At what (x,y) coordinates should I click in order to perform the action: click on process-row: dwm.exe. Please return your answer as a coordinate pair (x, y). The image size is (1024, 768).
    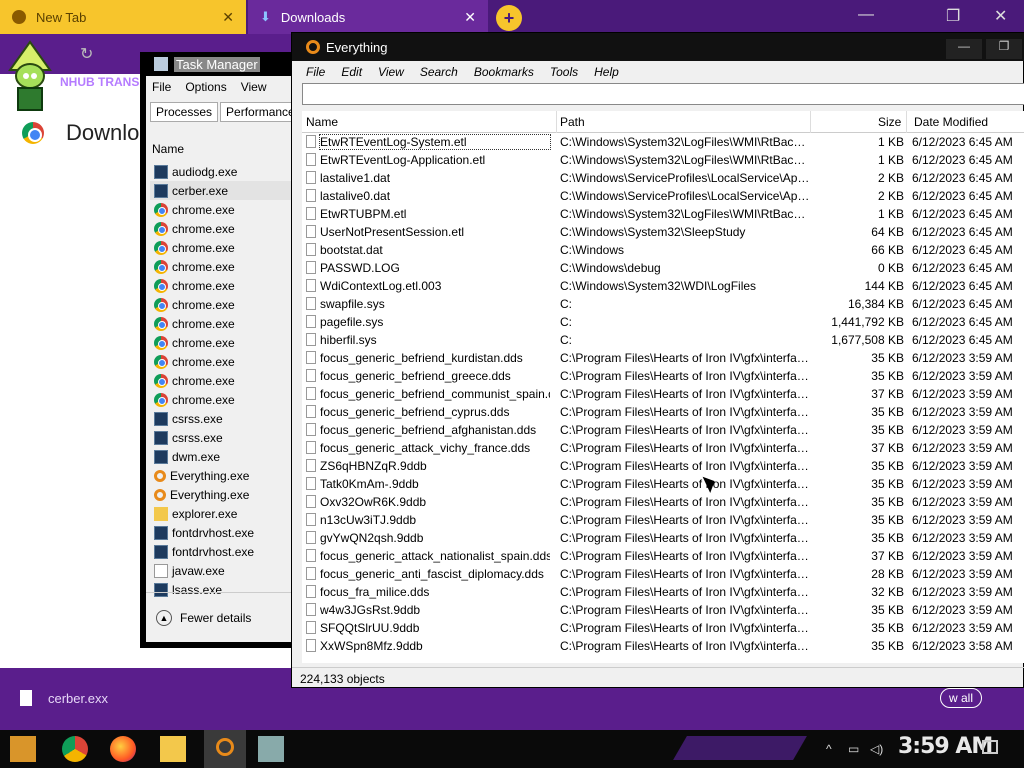
    Looking at the image, I should click on (225, 456).